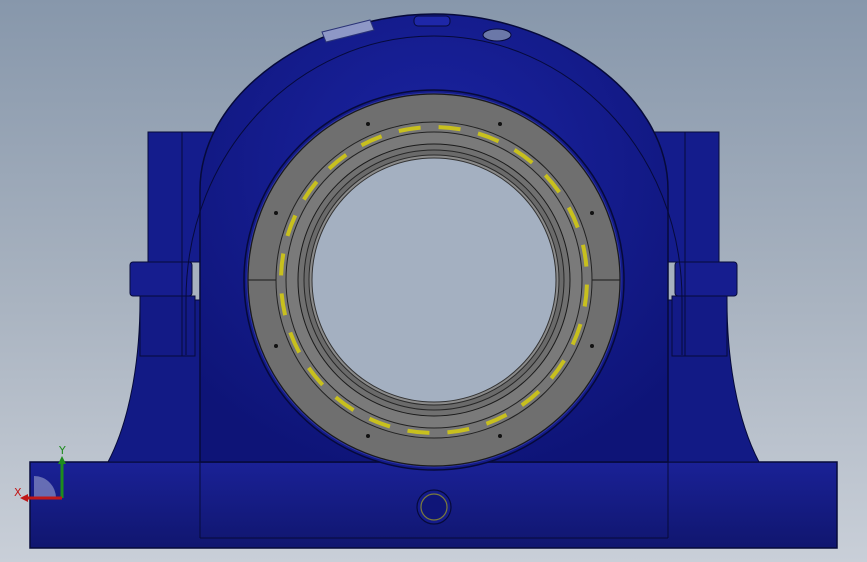 The width and height of the screenshot is (867, 562). Describe the element at coordinates (167, 326) in the screenshot. I see `left-bolt-lug-lower` at that location.